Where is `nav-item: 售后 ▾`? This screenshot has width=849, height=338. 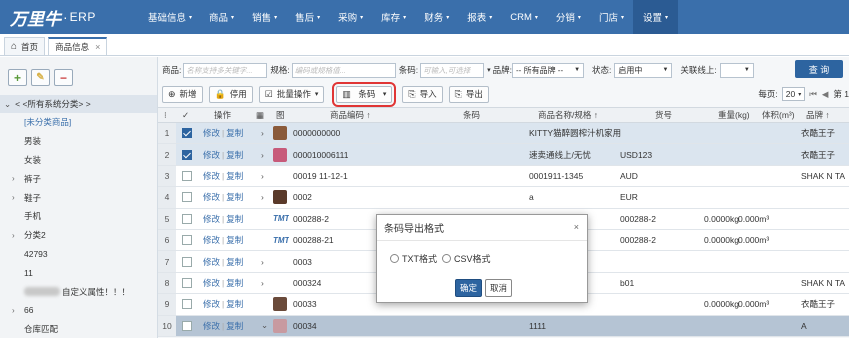
nav-item: 售后 ▾ is located at coordinates (307, 17).